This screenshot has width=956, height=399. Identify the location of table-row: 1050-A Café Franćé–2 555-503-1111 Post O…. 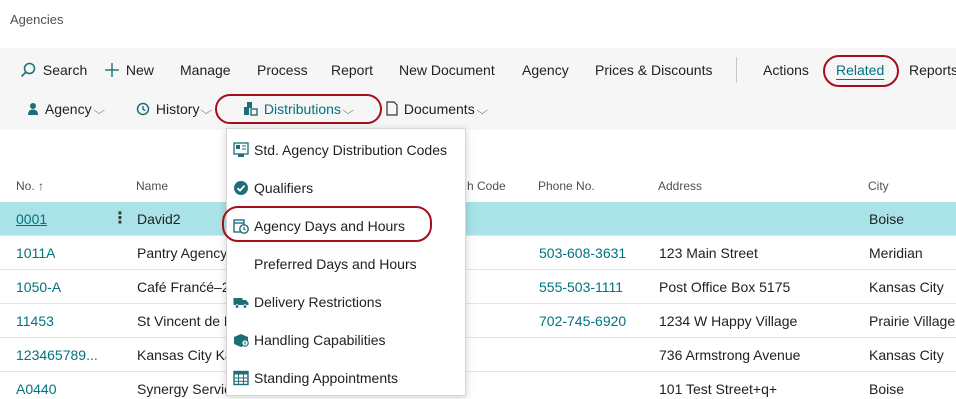
(478, 287).